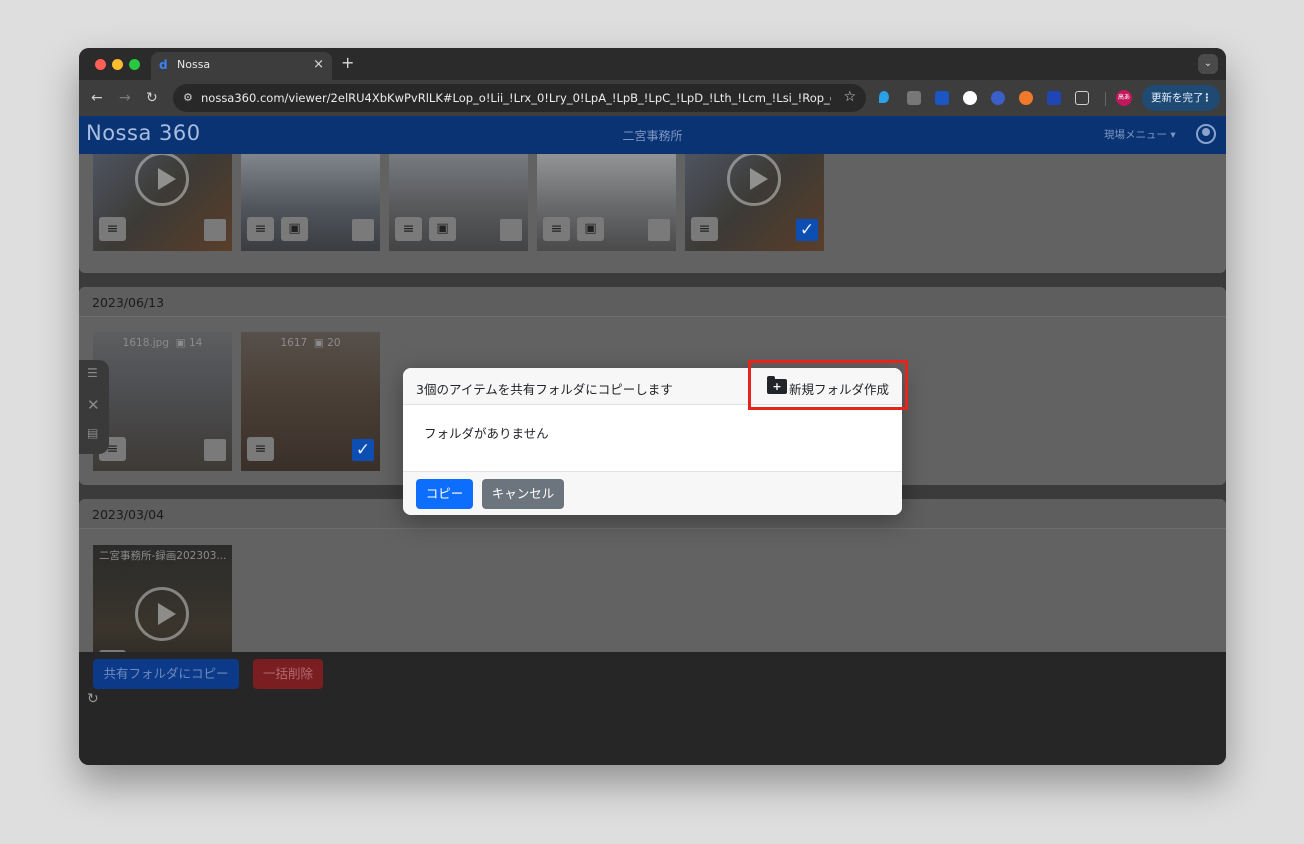  I want to click on detail-view-icon: ▤, so click(92, 433).